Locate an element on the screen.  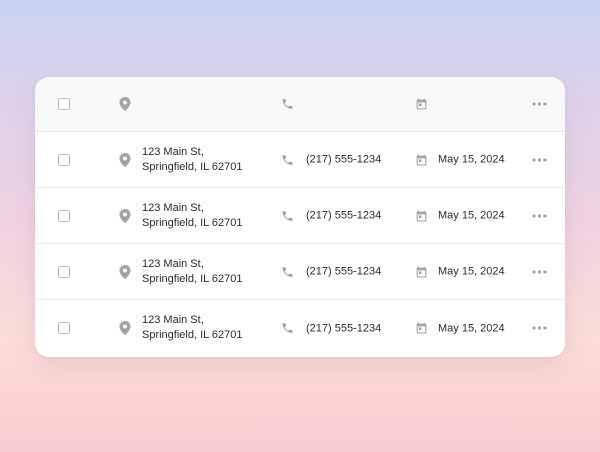
phone-column-header is located at coordinates (287, 104).